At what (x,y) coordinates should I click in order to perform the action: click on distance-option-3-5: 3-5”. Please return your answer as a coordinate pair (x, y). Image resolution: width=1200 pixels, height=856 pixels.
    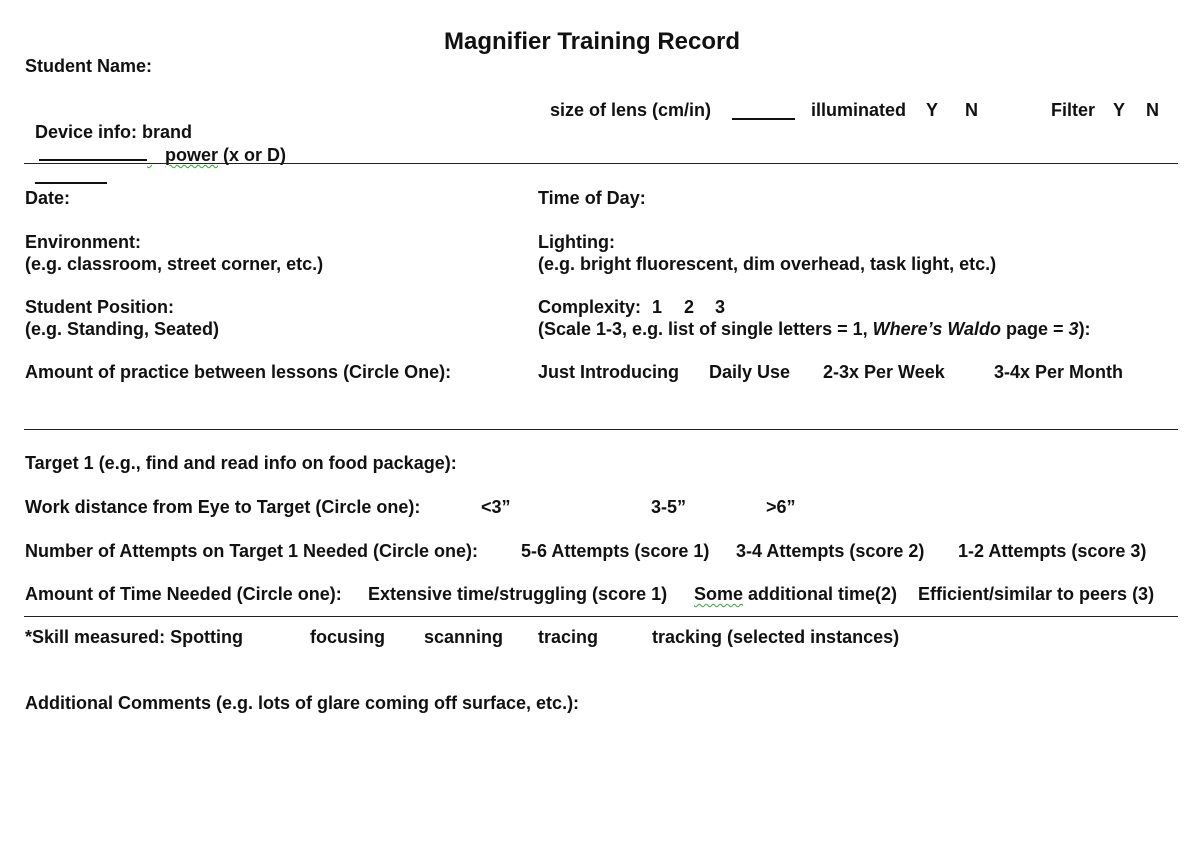
    Looking at the image, I should click on (668, 507).